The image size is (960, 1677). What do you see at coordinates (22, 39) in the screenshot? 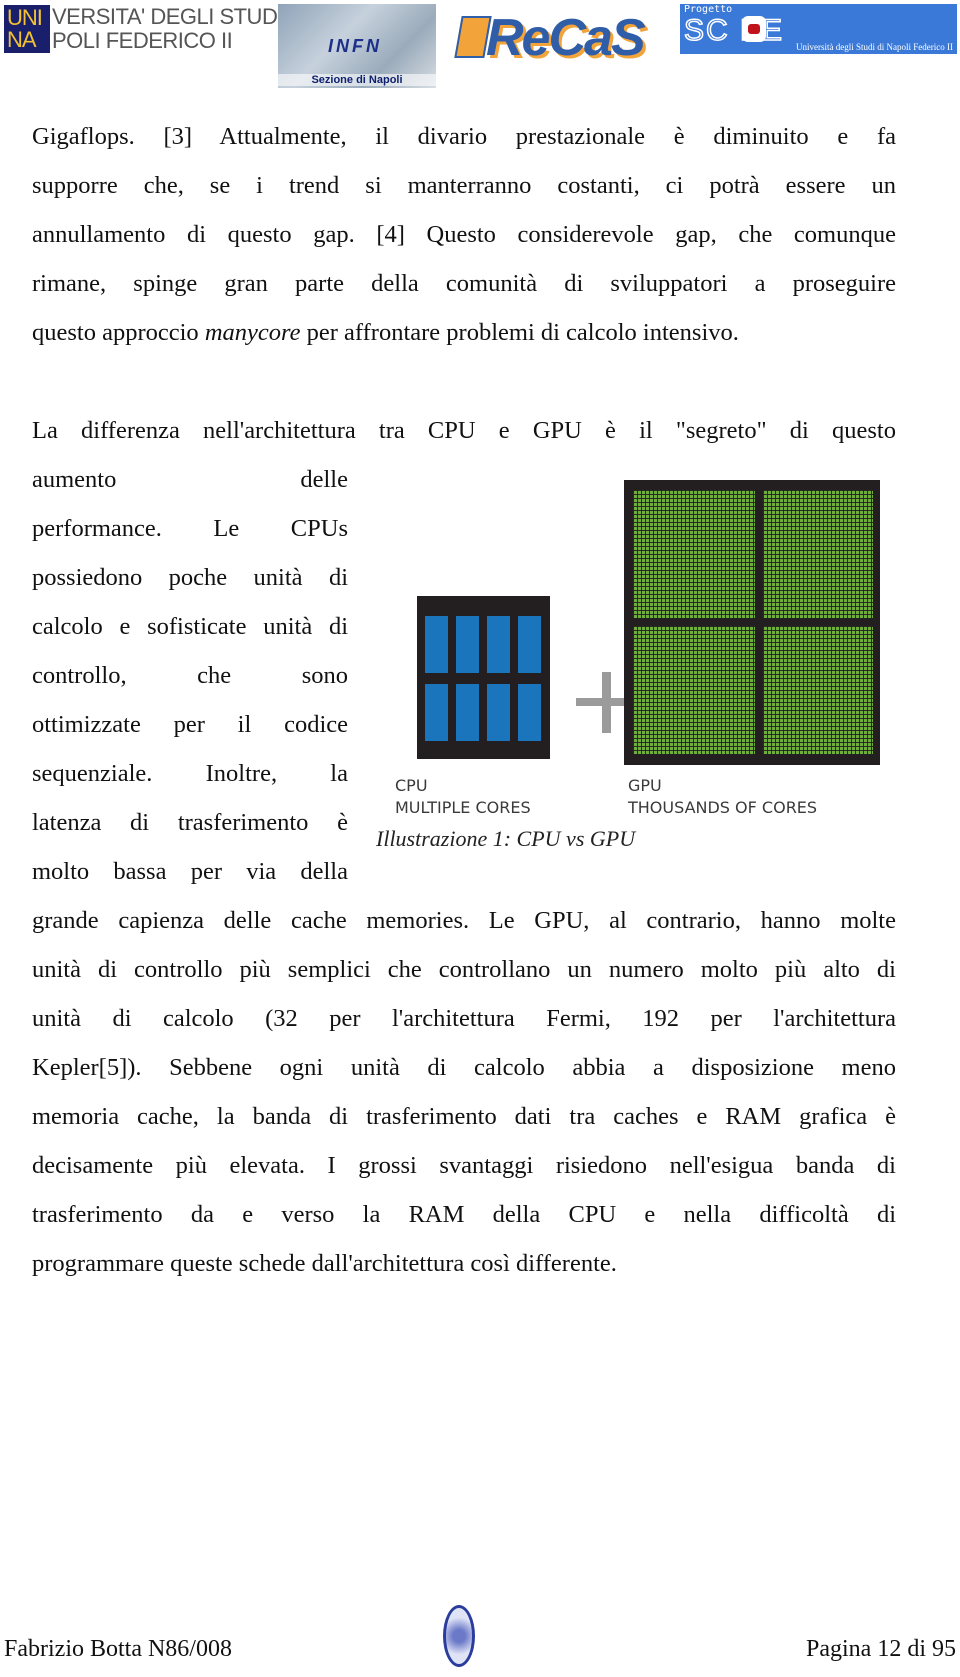
I see `unina-box-line2: NA` at bounding box center [22, 39].